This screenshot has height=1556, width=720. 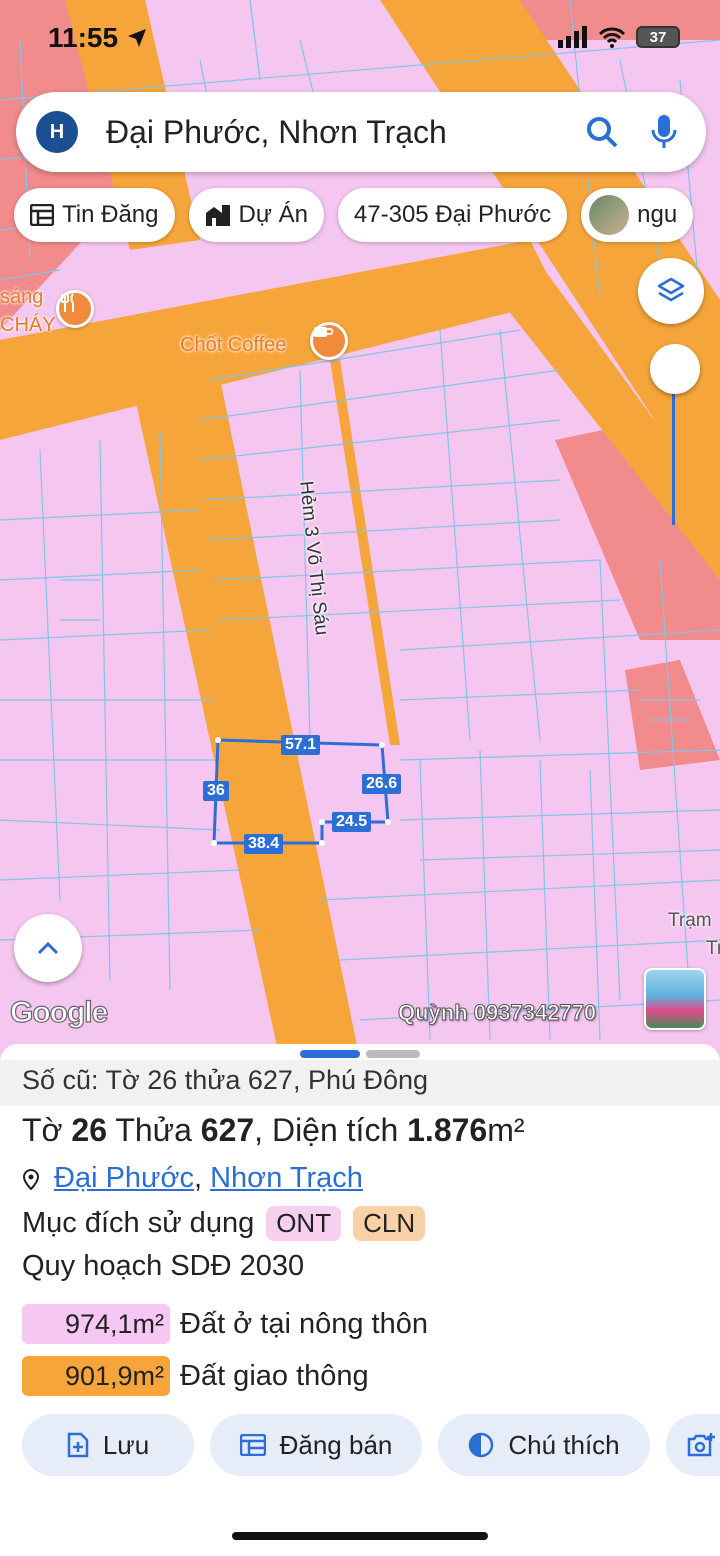 What do you see at coordinates (382, 784) in the screenshot?
I see `dimension-right: 26.6` at bounding box center [382, 784].